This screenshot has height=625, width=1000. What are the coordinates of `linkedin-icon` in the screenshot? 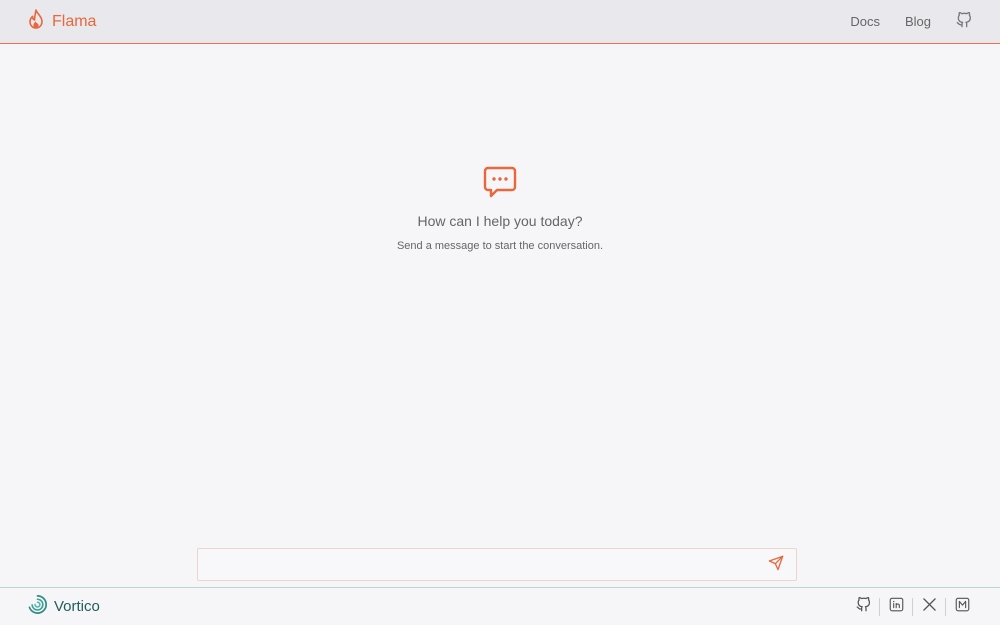 It's located at (896, 607).